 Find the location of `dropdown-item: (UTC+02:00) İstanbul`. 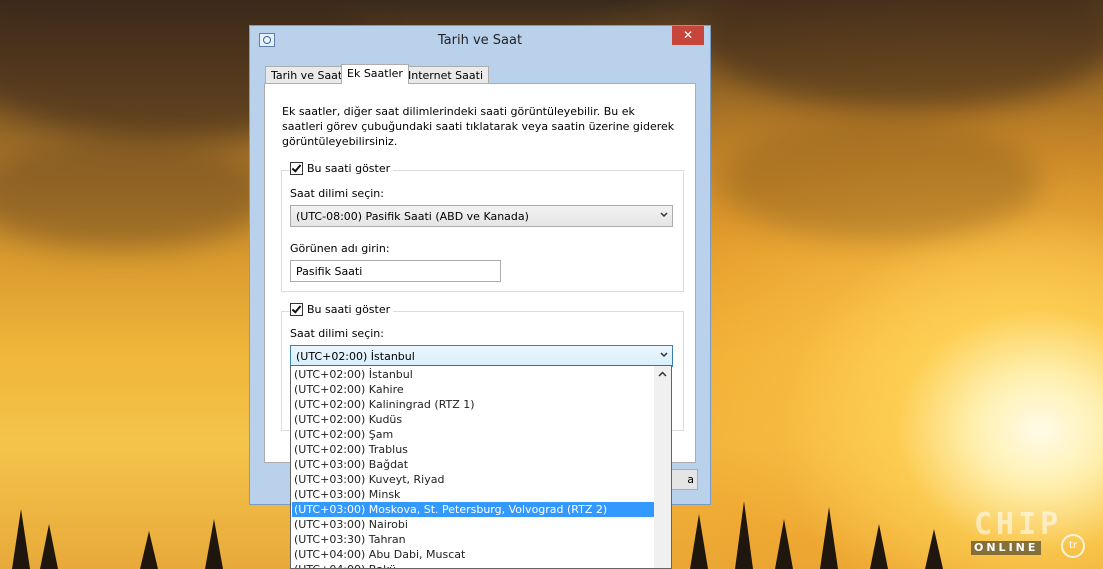

dropdown-item: (UTC+02:00) İstanbul is located at coordinates (473, 374).